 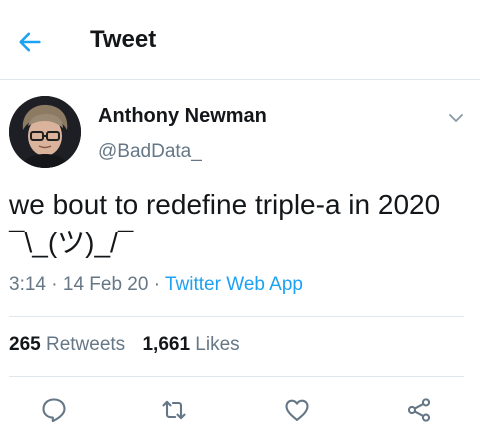 I want to click on action-bar, so click(x=240, y=410).